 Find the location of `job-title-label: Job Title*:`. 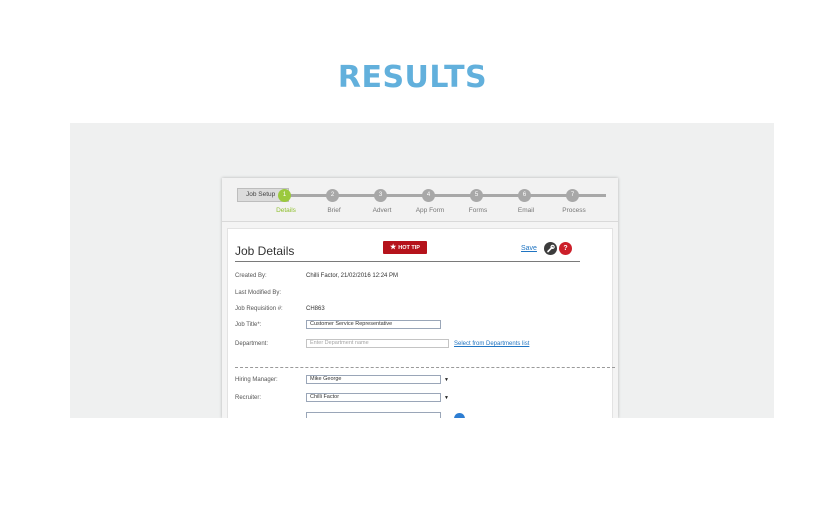

job-title-label: Job Title*: is located at coordinates (248, 325).